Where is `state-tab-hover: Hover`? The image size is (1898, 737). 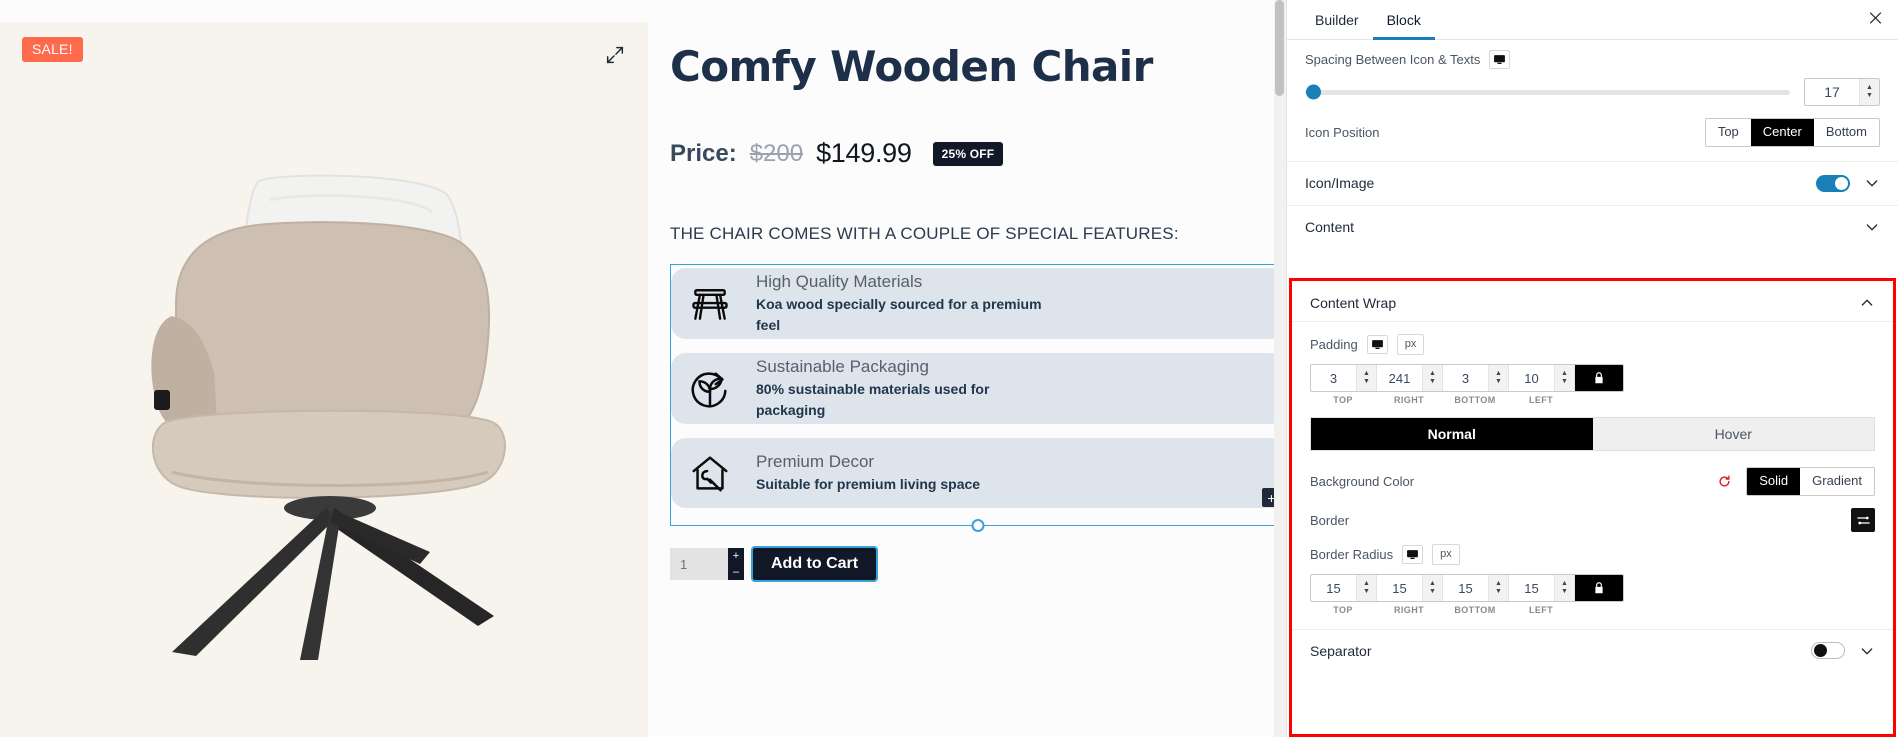 state-tab-hover: Hover is located at coordinates (1733, 434).